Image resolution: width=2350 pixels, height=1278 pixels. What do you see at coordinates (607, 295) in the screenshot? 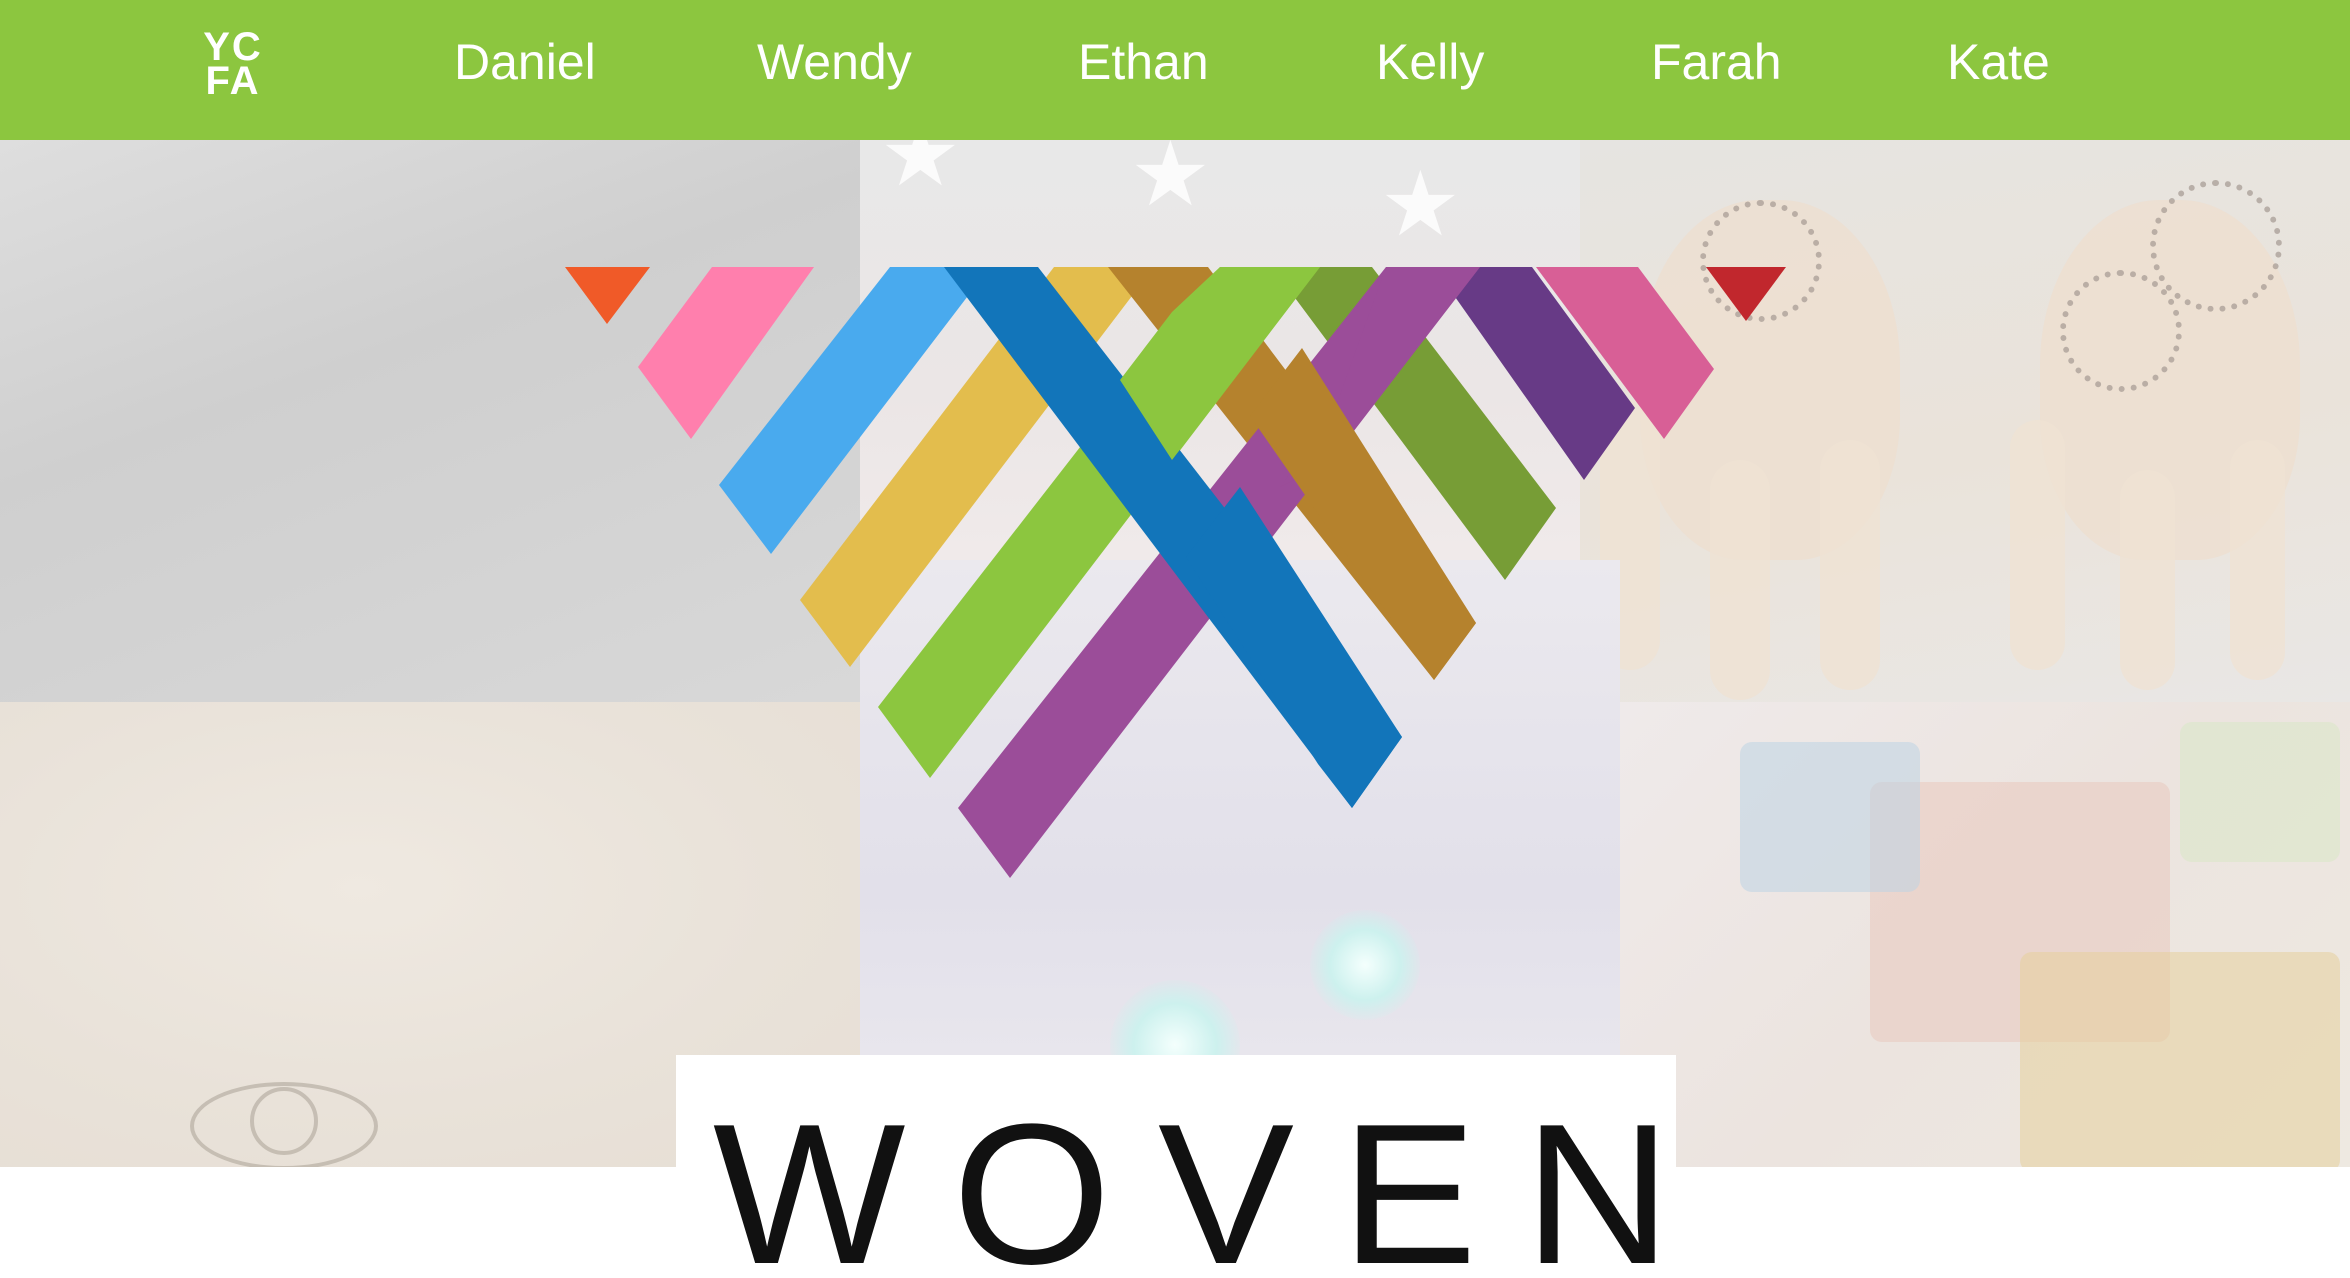
I see `logo-triangle-orange` at bounding box center [607, 295].